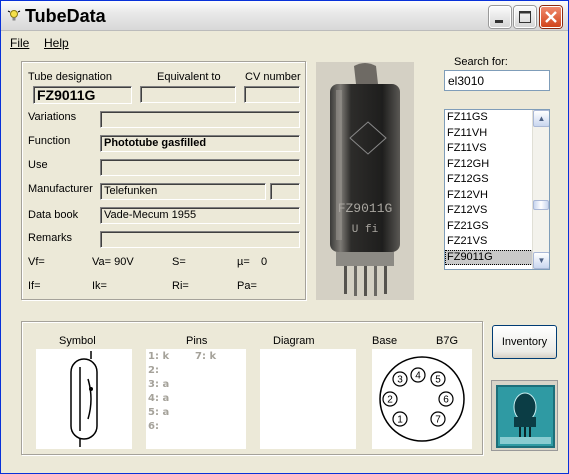  I want to click on photo-label-line1: FZ9011G, so click(365, 208).